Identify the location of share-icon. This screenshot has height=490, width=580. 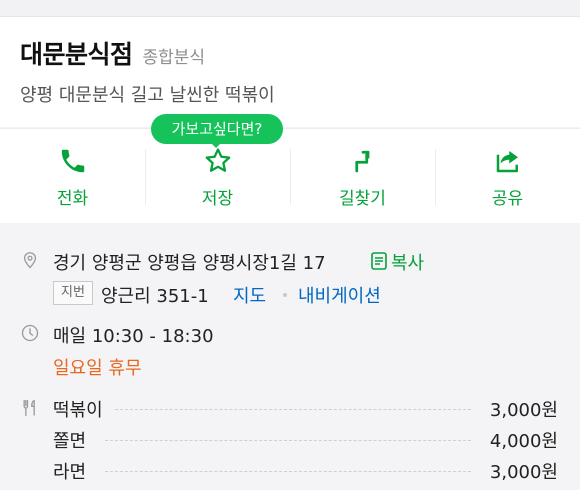
(507, 162).